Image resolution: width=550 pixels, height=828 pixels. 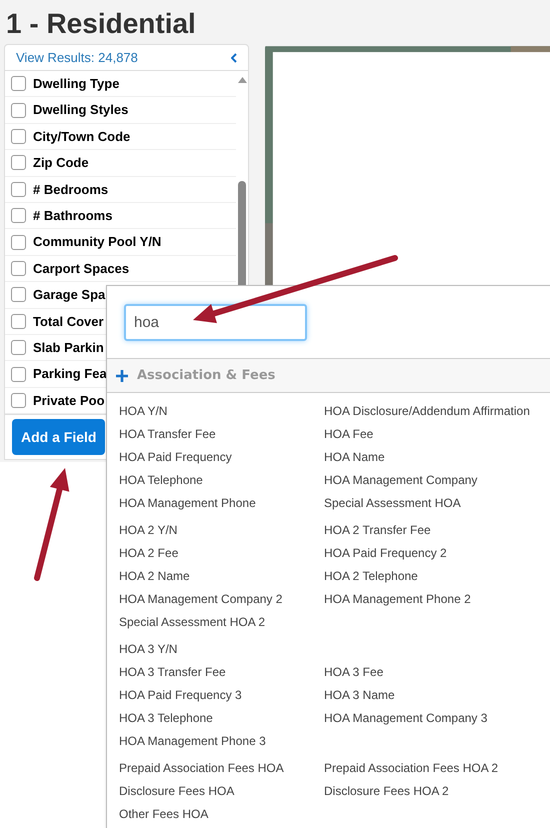 I want to click on field-label: Carport Spaces, so click(x=81, y=269).